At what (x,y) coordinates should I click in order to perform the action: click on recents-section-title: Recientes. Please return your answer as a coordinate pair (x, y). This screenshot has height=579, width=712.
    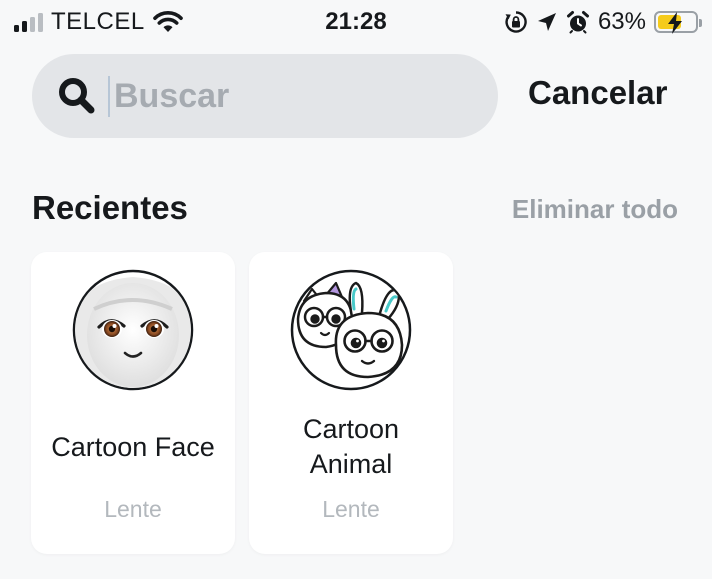
    Looking at the image, I should click on (110, 207).